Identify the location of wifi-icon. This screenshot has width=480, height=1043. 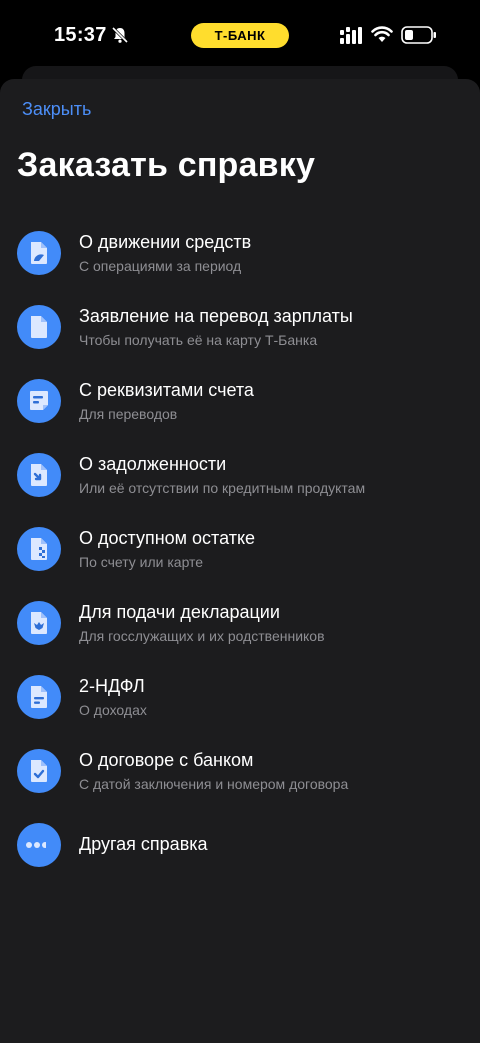
(382, 34).